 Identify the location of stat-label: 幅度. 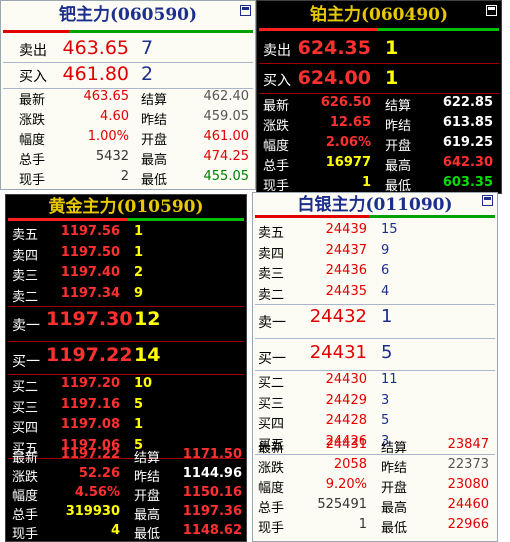
(276, 146).